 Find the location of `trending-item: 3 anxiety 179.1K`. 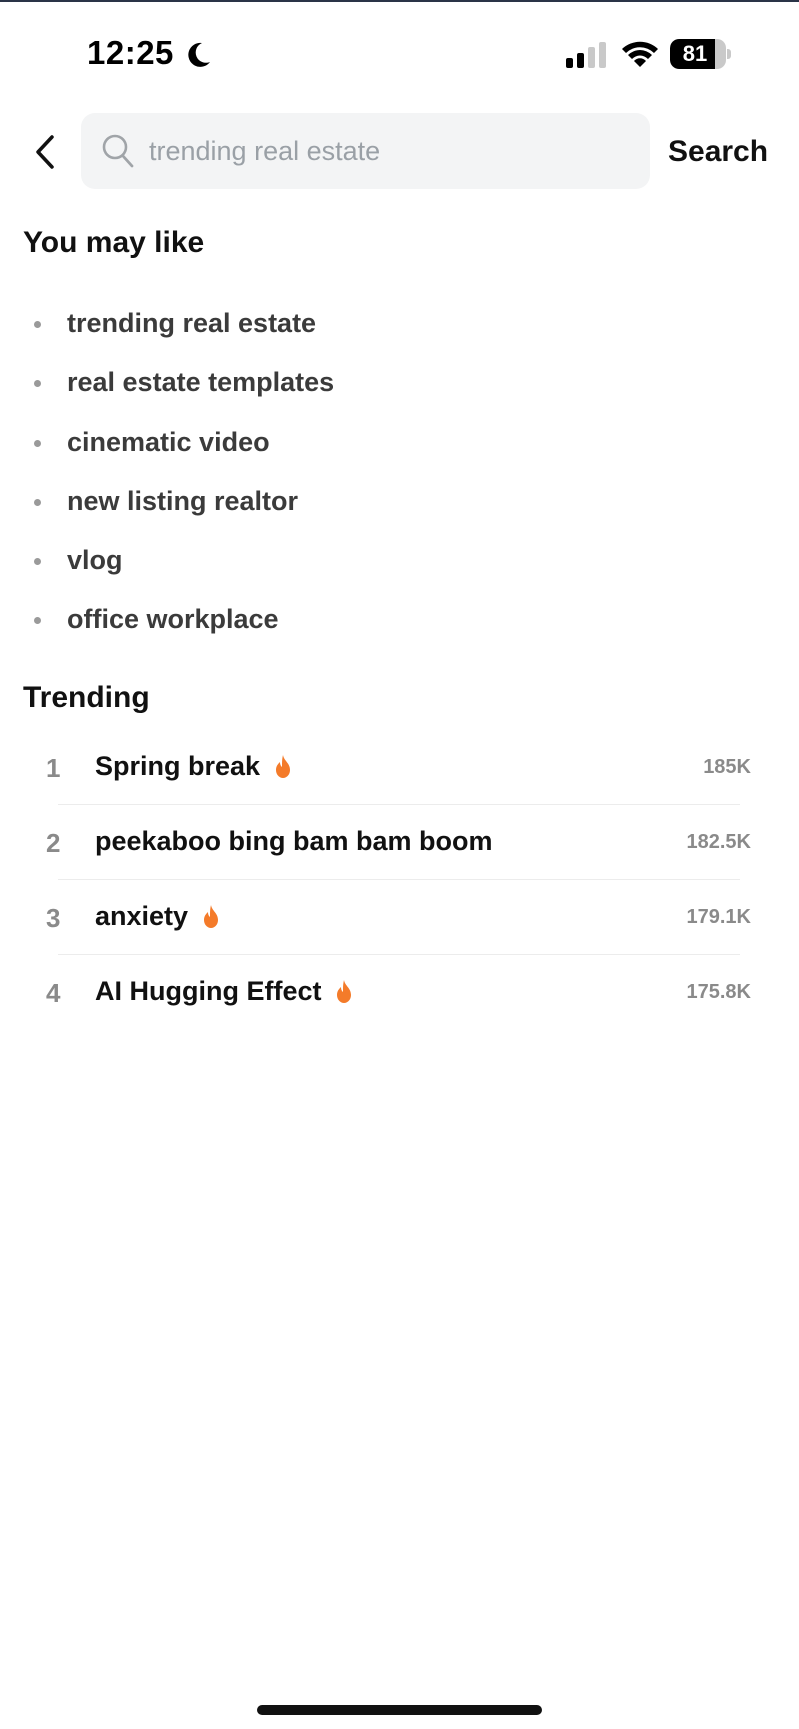

trending-item: 3 anxiety 179.1K is located at coordinates (399, 917).